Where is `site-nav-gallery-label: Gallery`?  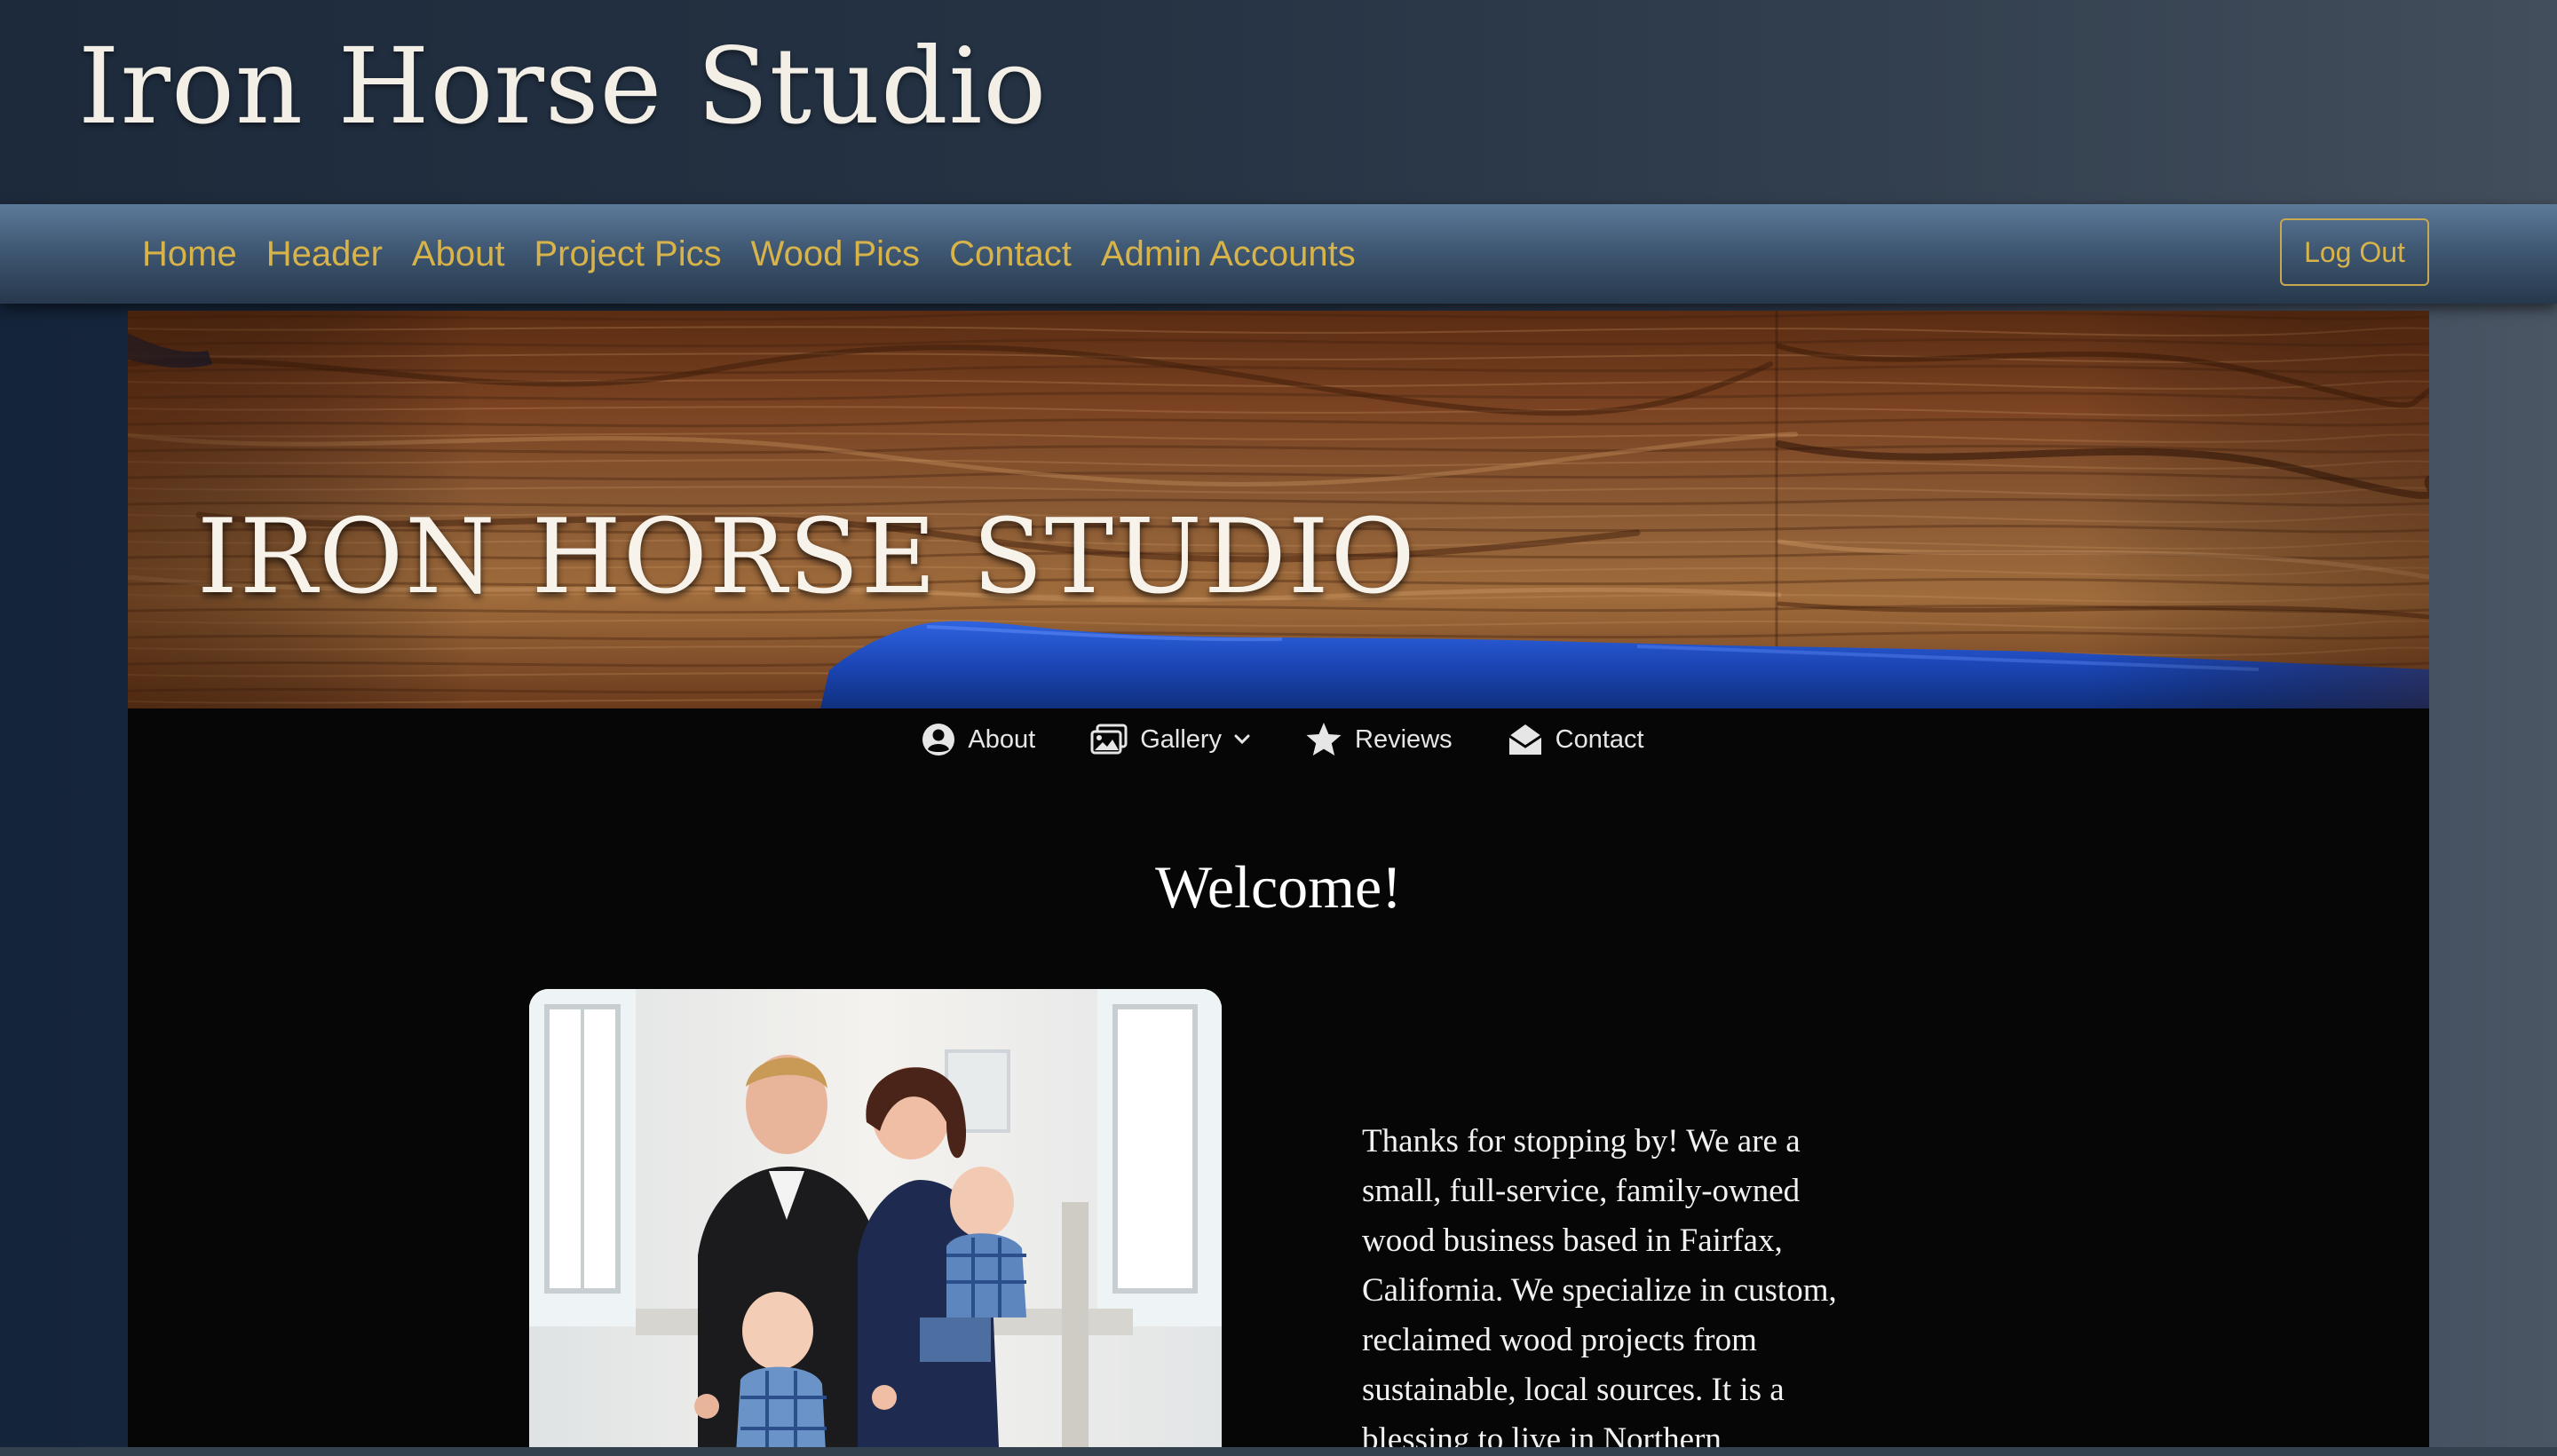
site-nav-gallery-label: Gallery is located at coordinates (1181, 739).